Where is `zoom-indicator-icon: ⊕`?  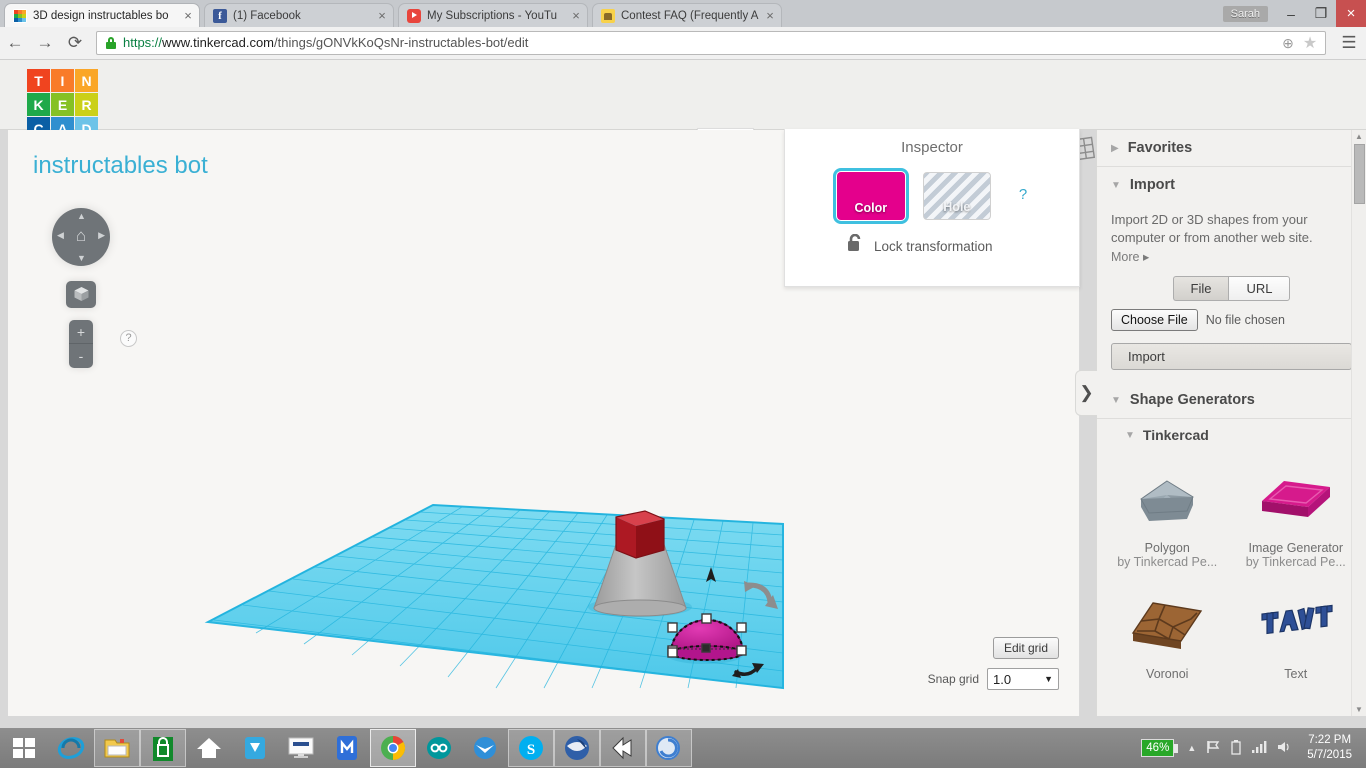 zoom-indicator-icon: ⊕ is located at coordinates (1288, 43).